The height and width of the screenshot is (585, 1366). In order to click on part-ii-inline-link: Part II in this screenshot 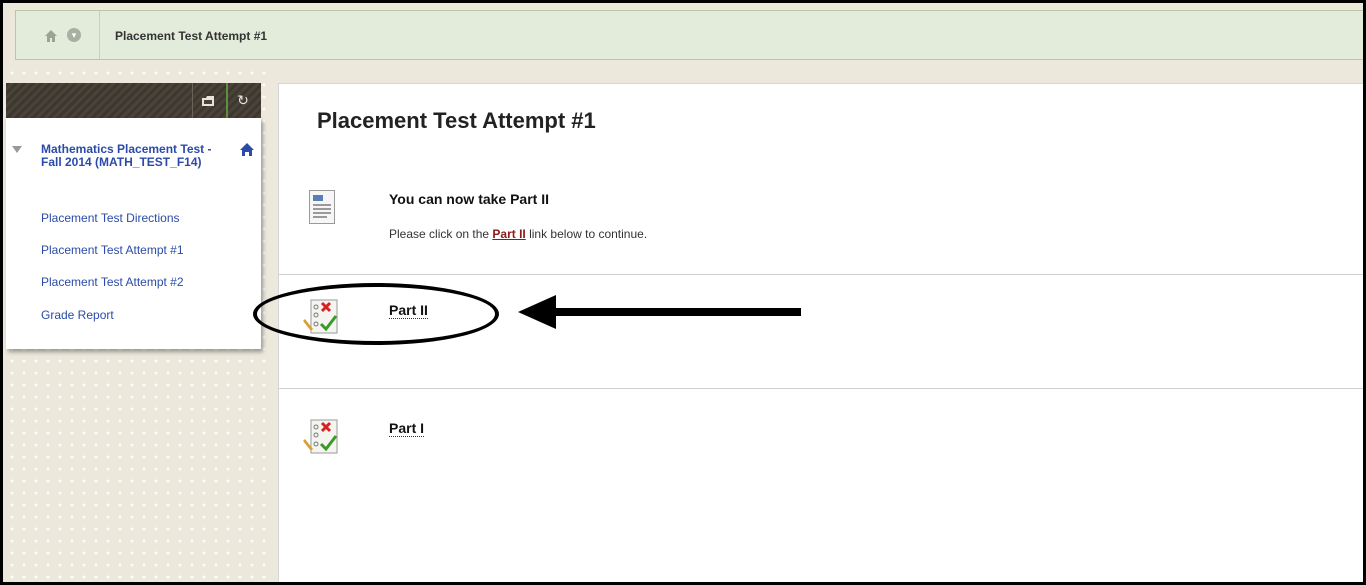, I will do `click(508, 234)`.